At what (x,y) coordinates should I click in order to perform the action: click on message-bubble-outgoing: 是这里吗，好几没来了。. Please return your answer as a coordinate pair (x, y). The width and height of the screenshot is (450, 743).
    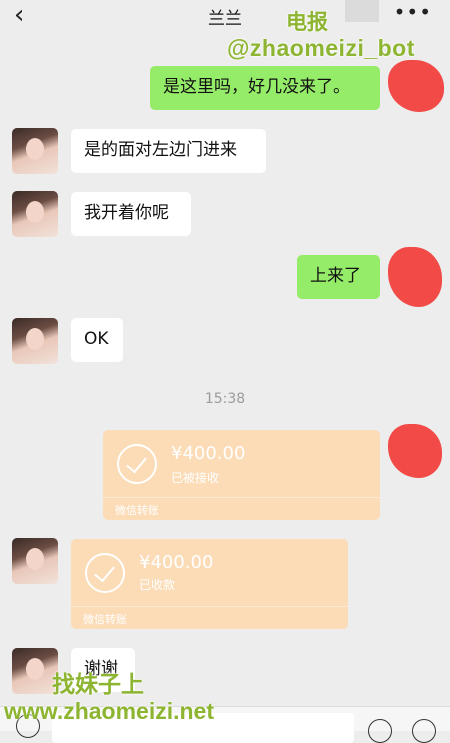
    Looking at the image, I should click on (265, 88).